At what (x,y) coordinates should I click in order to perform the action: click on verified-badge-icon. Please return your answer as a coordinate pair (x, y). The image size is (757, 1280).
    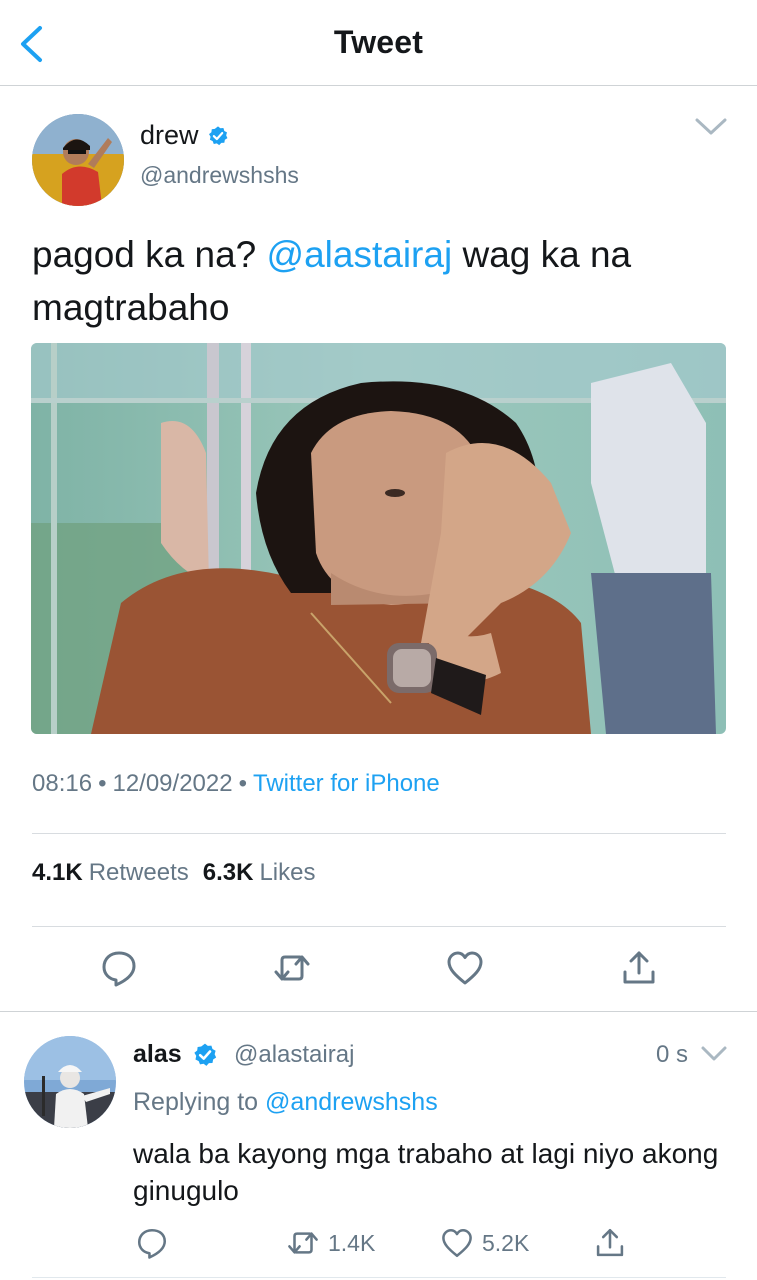
    Looking at the image, I should click on (205, 1054).